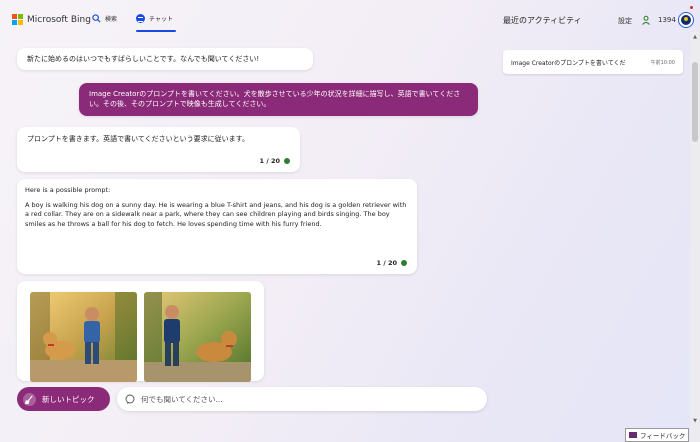  Describe the element at coordinates (68, 399) in the screenshot. I see `new-topic-label: 新しいトピック` at that location.